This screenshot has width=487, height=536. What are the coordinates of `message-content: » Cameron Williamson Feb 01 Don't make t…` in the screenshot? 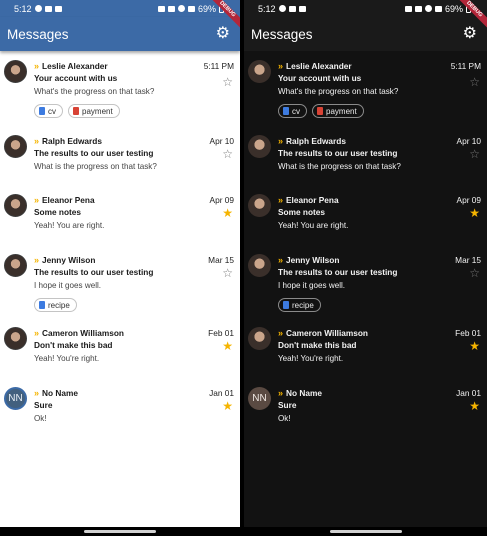 It's located at (382, 342).